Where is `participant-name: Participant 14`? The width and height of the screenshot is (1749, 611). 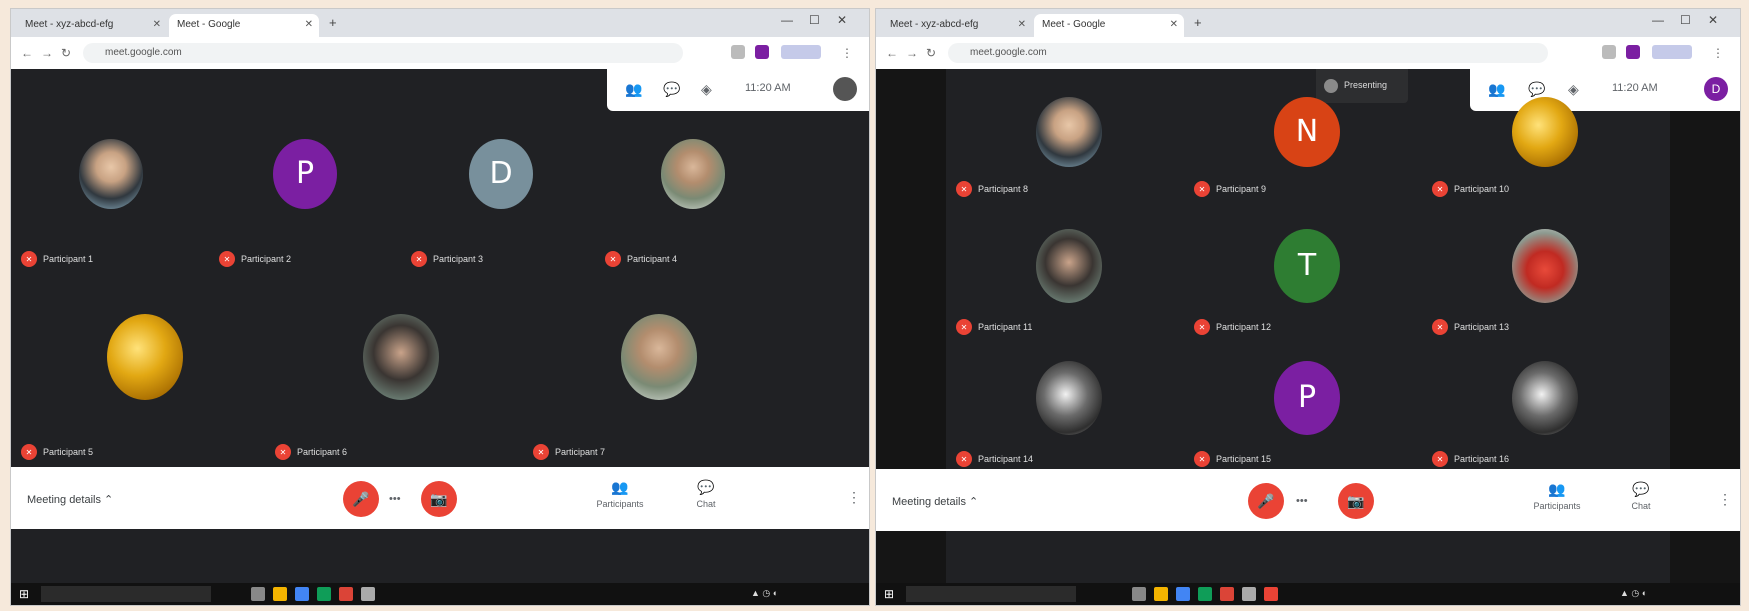 participant-name: Participant 14 is located at coordinates (1006, 459).